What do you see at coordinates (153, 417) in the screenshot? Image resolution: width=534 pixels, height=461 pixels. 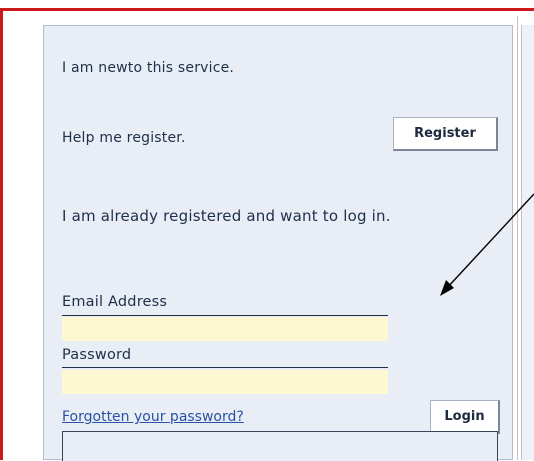 I see `forgot-password-link: Forgotten your password?` at bounding box center [153, 417].